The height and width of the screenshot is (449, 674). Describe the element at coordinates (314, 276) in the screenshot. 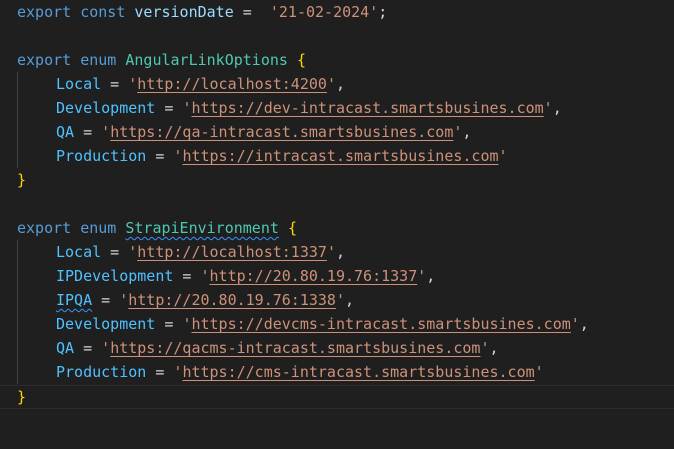

I see `url-link: http://20.80.19.76:1337` at that location.